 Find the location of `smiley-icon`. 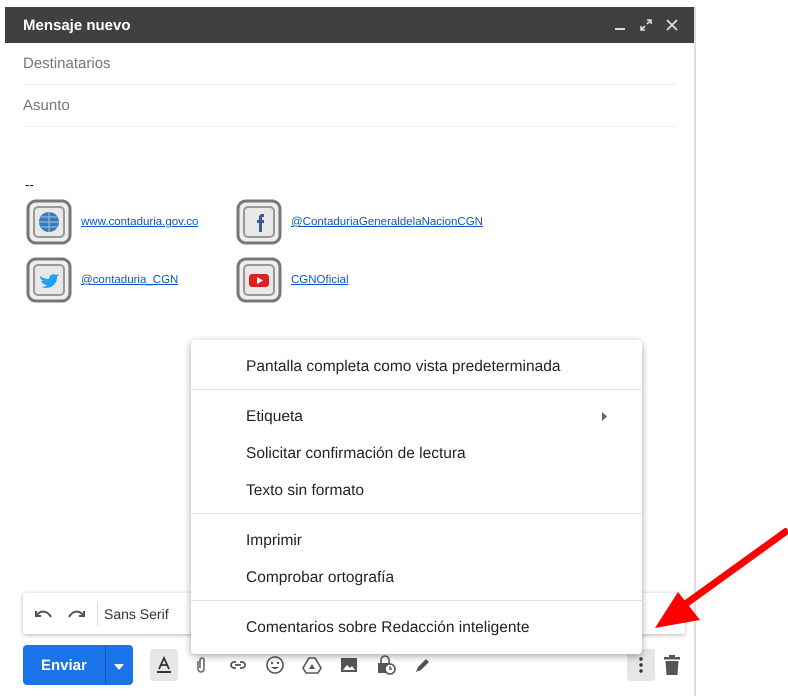

smiley-icon is located at coordinates (274, 665).